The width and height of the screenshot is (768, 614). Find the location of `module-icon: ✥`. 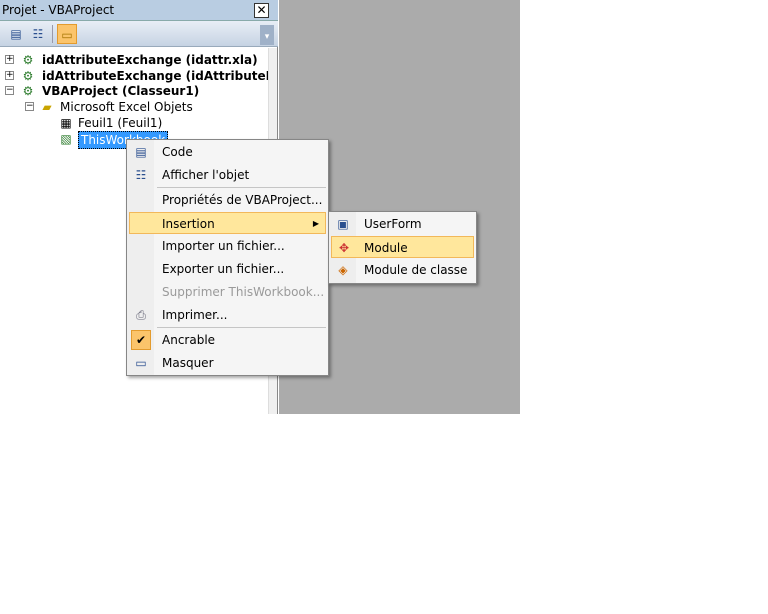

module-icon: ✥ is located at coordinates (344, 248).